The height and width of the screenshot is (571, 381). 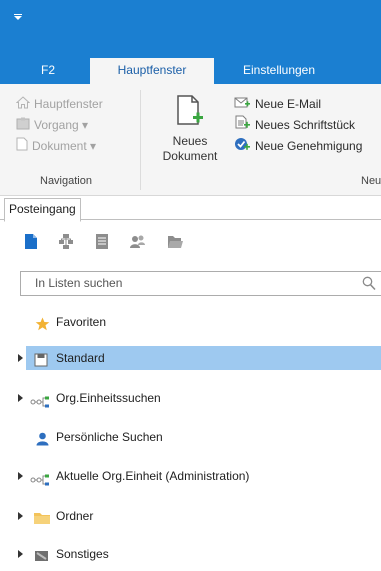 I want to click on new-approval-label: Neue Genehmigung, so click(x=309, y=146).